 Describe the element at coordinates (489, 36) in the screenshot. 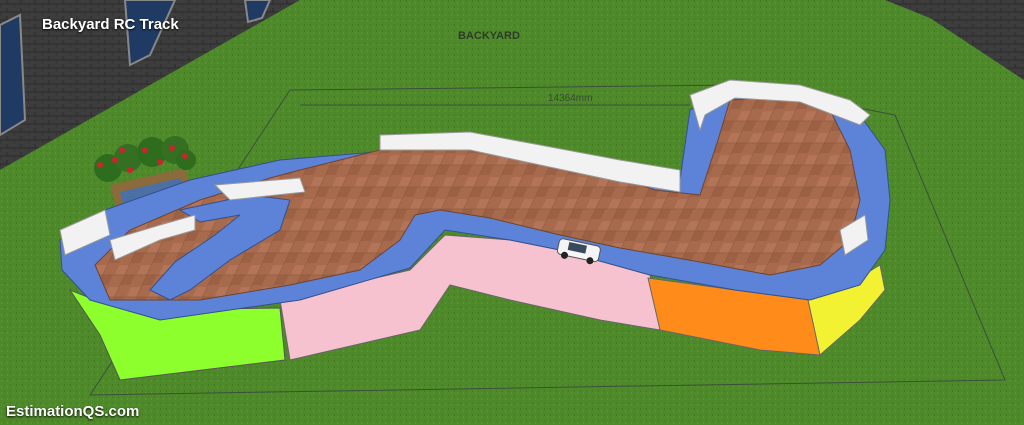

I see `area-label: BACKYARD` at that location.